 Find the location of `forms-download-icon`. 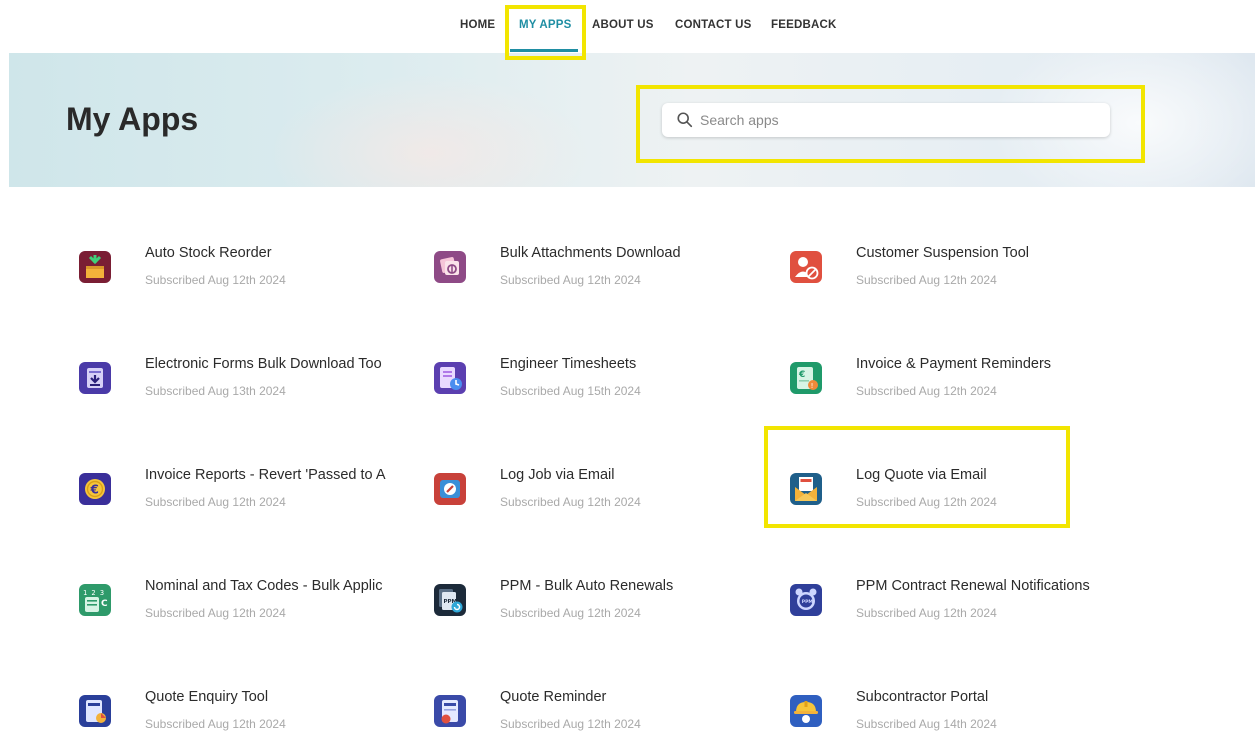

forms-download-icon is located at coordinates (95, 378).